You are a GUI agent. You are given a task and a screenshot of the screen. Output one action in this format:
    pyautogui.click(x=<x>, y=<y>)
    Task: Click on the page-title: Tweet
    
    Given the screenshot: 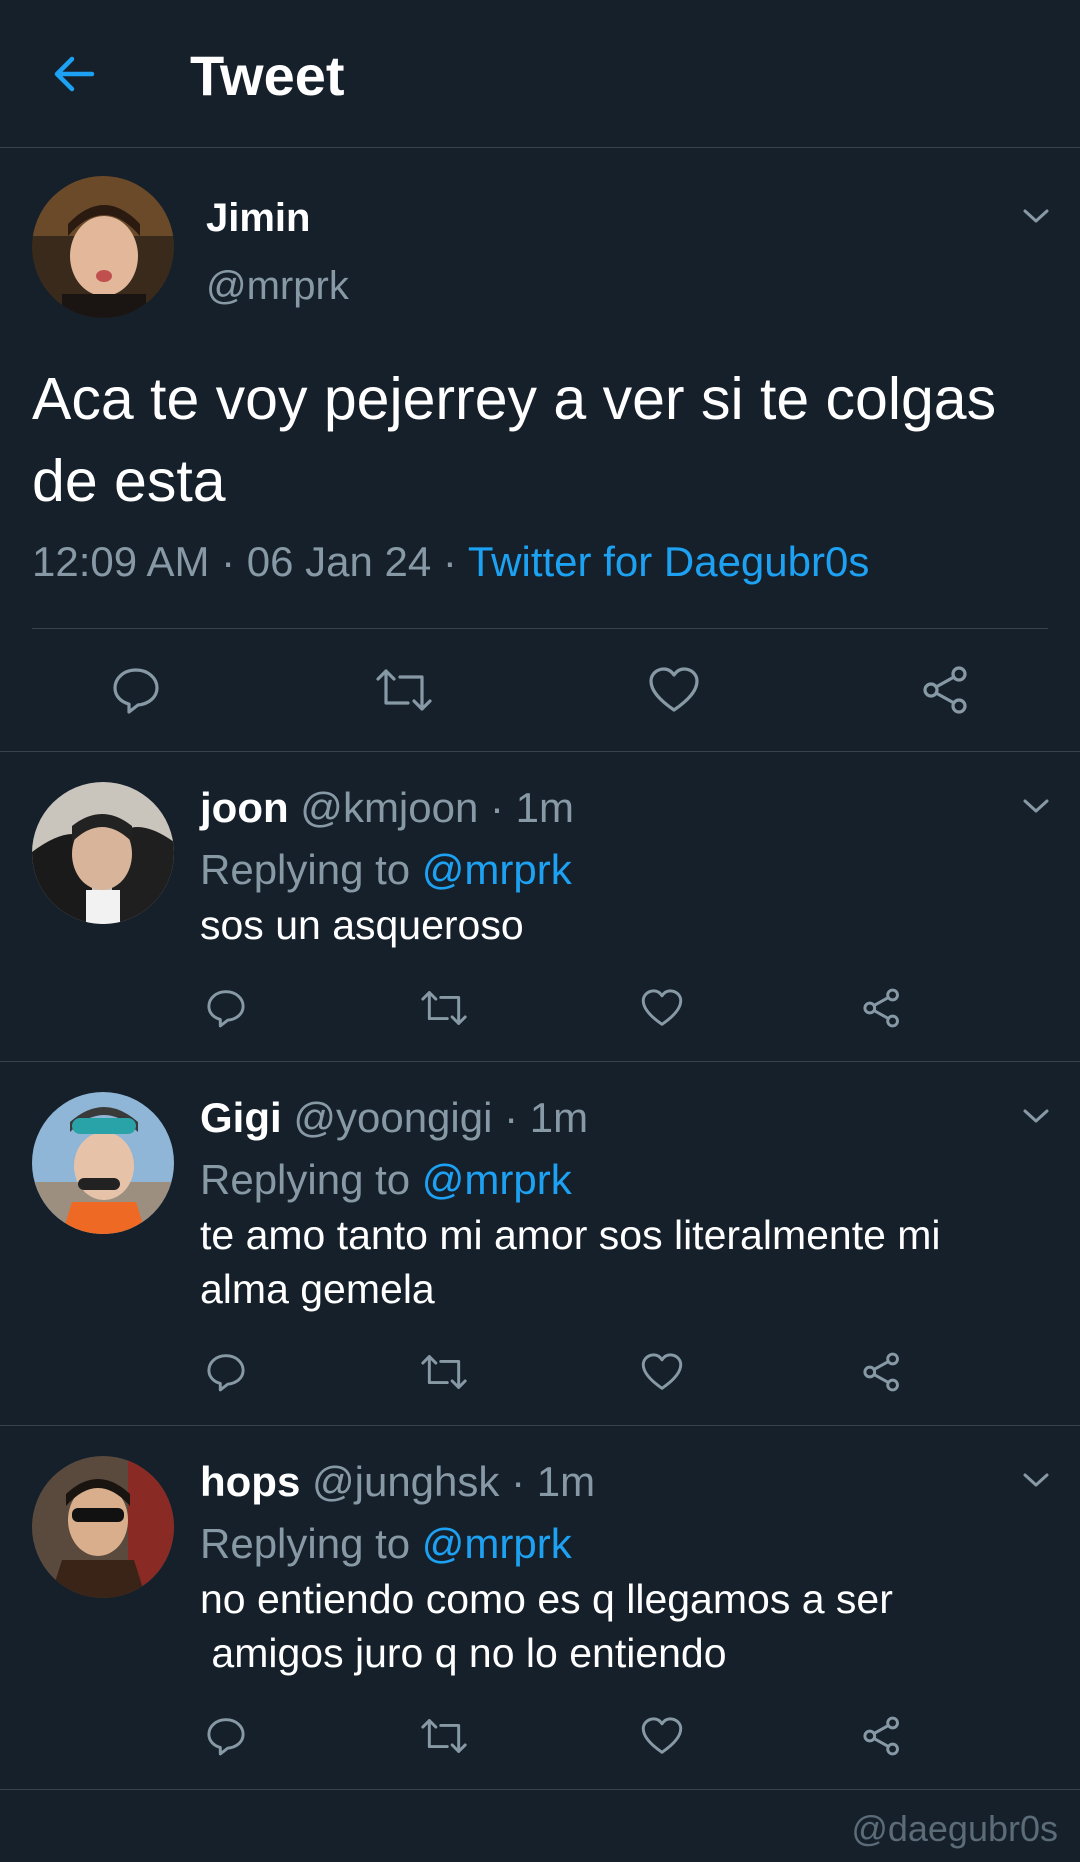 What is the action you would take?
    pyautogui.click(x=267, y=75)
    